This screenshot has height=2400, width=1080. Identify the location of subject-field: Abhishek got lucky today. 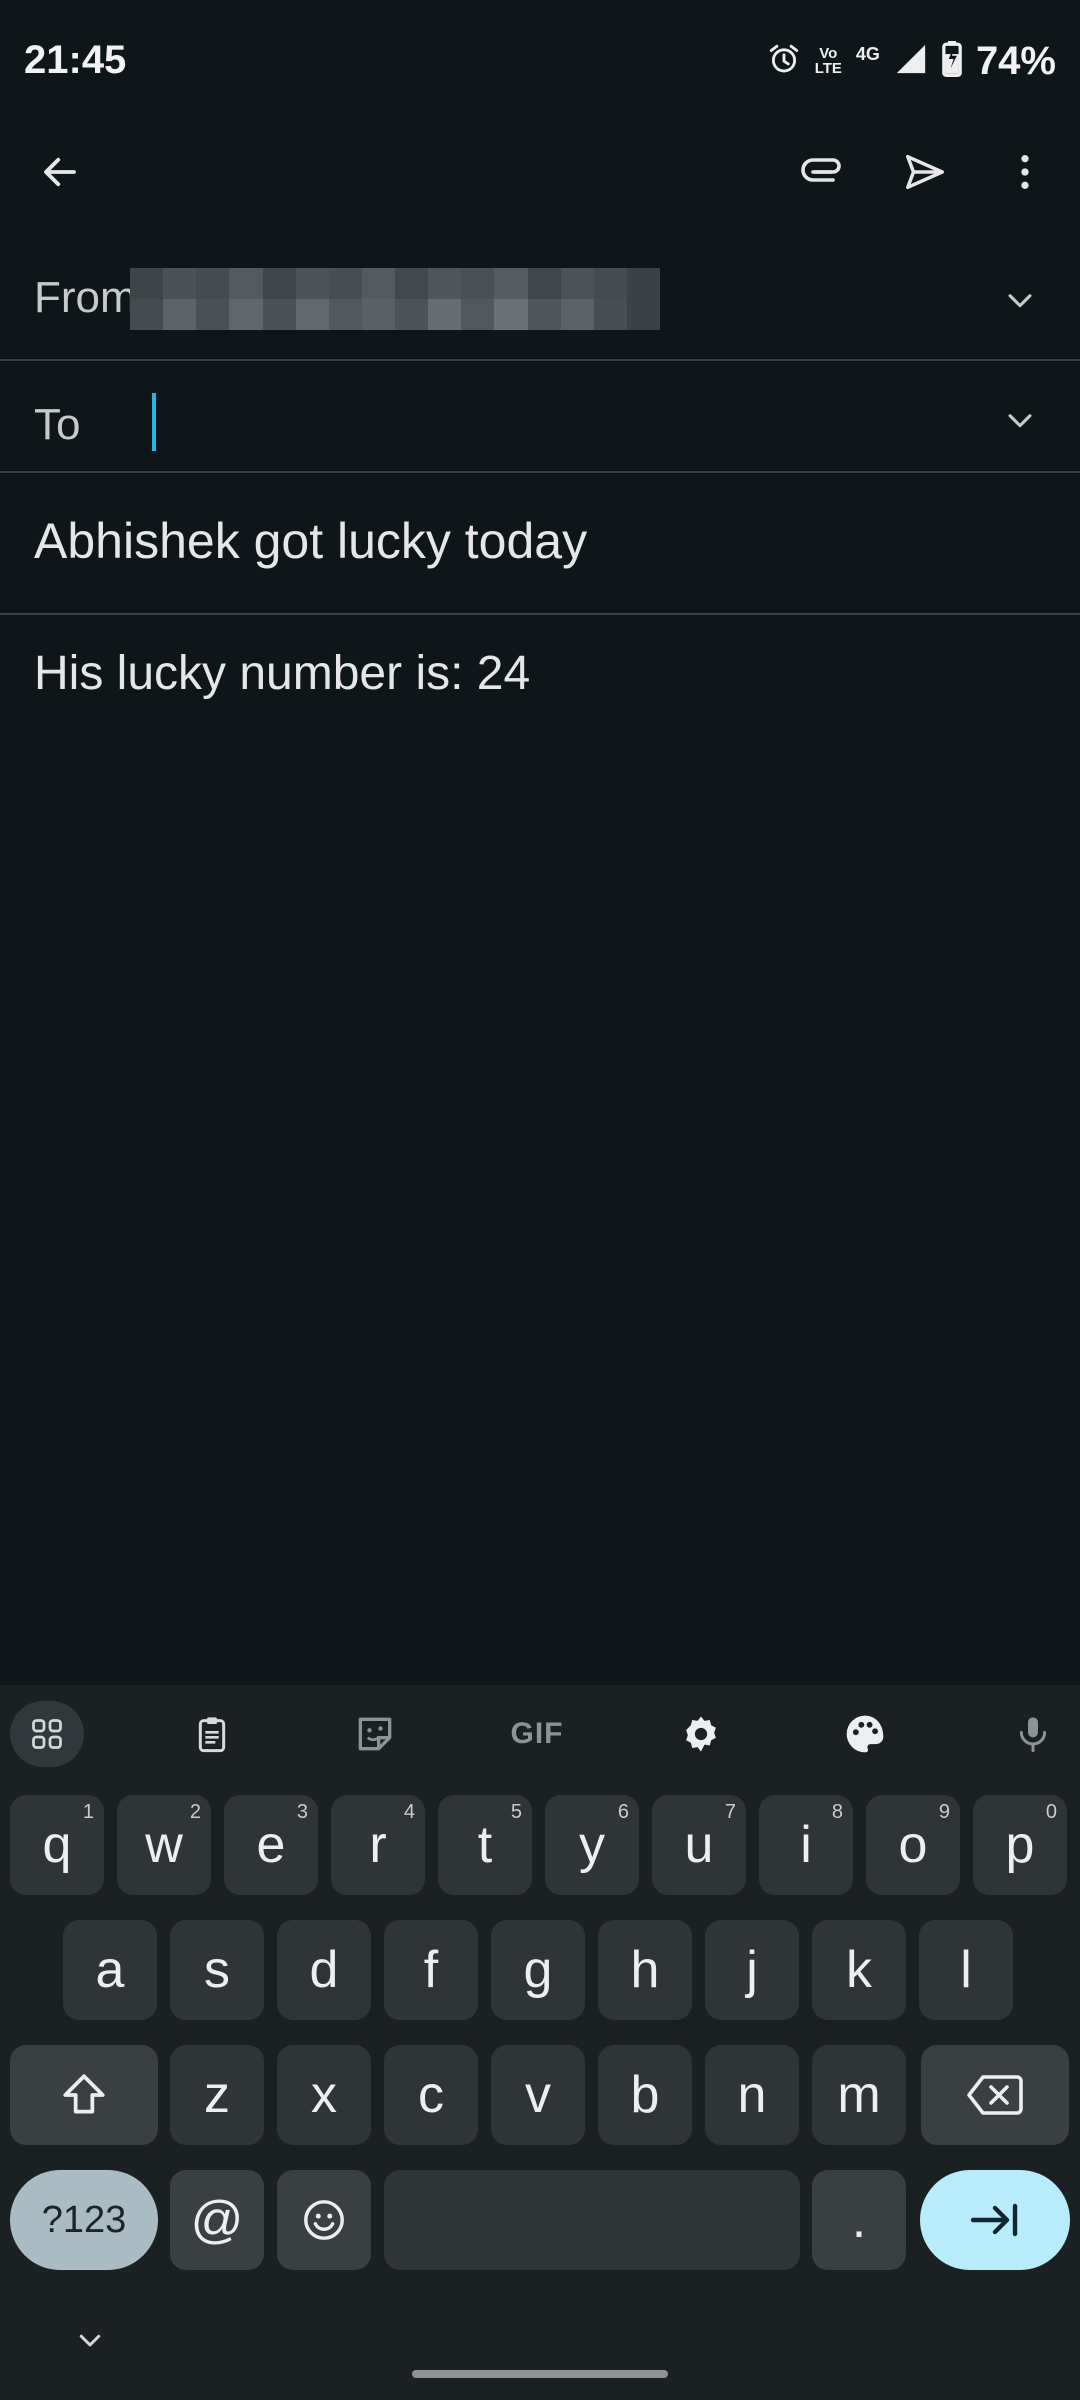
(310, 541).